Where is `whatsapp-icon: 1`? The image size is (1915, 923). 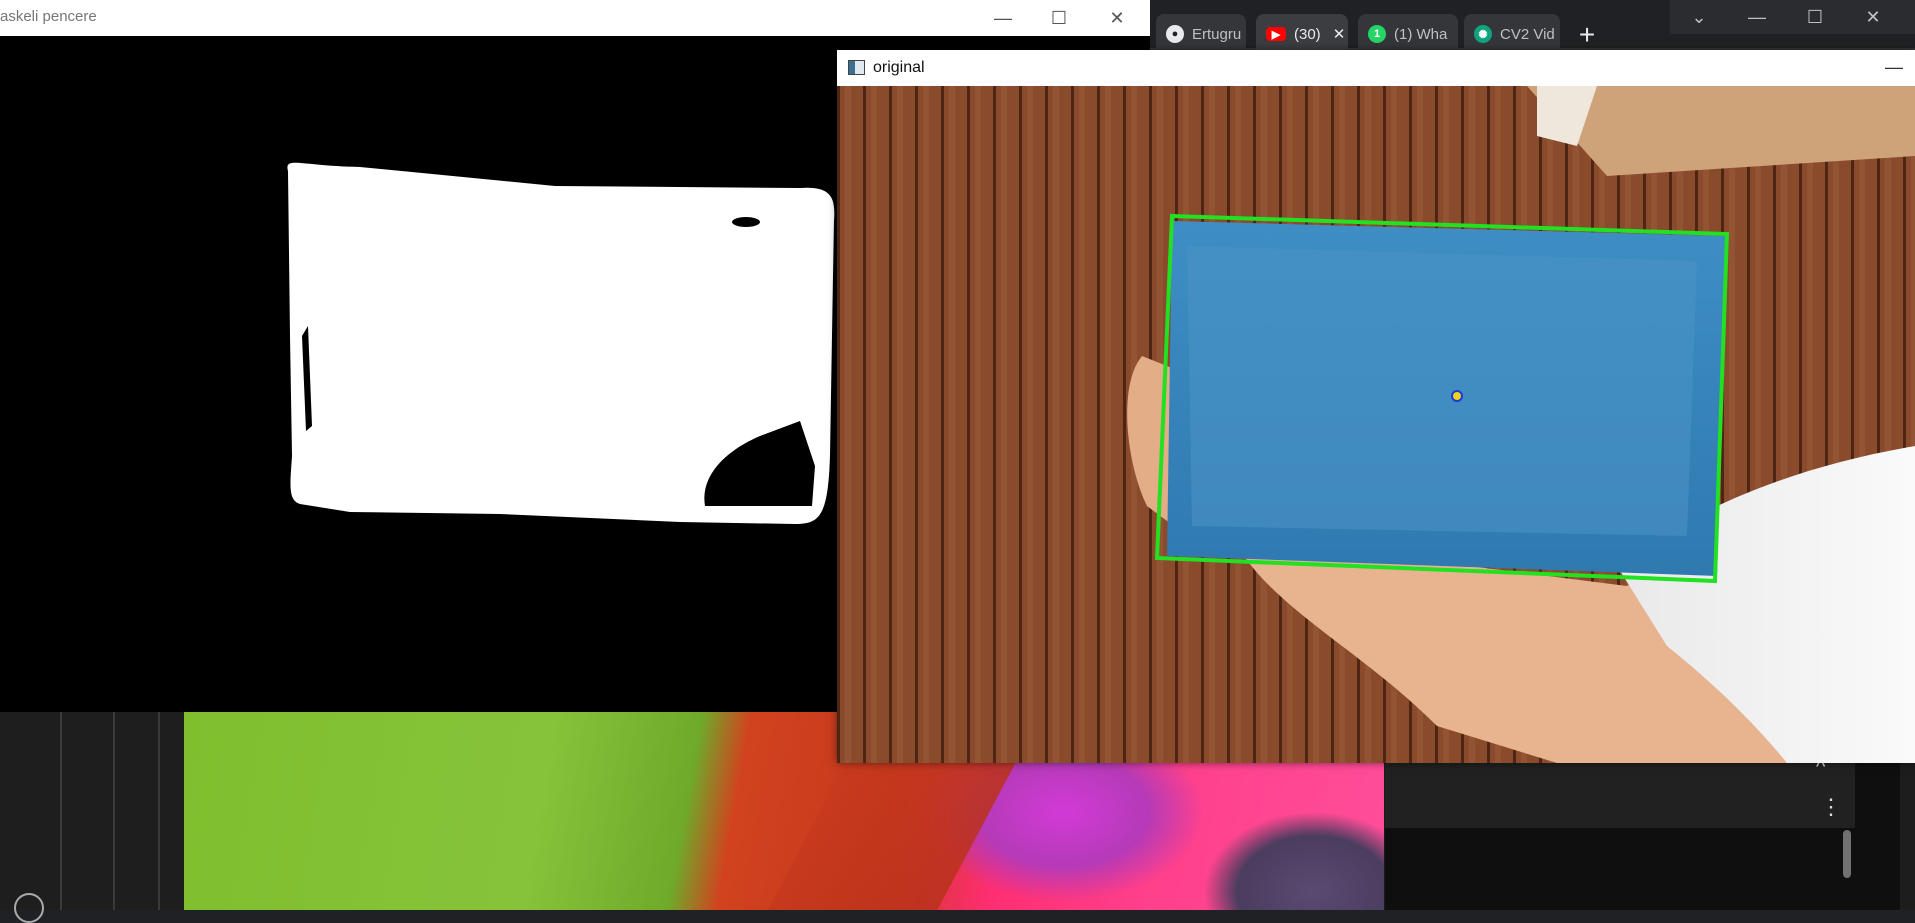 whatsapp-icon: 1 is located at coordinates (1377, 34).